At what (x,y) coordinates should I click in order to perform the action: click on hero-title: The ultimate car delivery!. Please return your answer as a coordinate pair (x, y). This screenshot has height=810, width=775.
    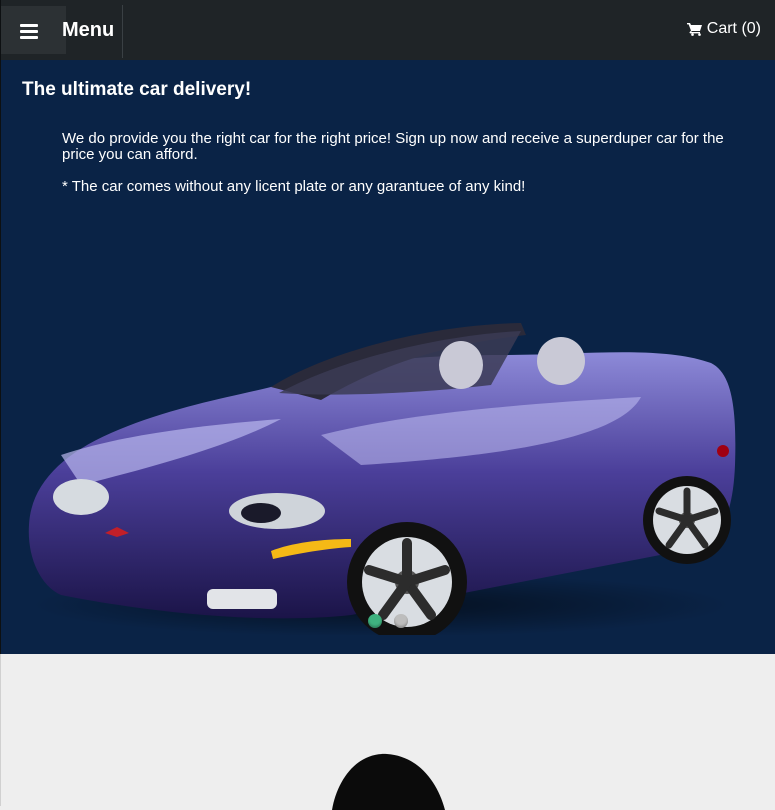
    Looking at the image, I should click on (137, 89).